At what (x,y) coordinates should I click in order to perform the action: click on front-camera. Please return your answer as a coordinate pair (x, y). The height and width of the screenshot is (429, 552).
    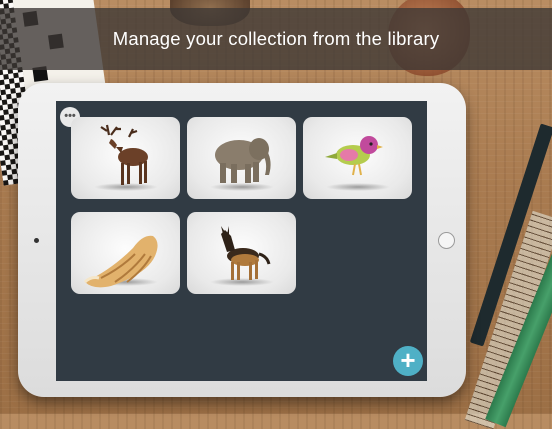
    Looking at the image, I should click on (36, 240).